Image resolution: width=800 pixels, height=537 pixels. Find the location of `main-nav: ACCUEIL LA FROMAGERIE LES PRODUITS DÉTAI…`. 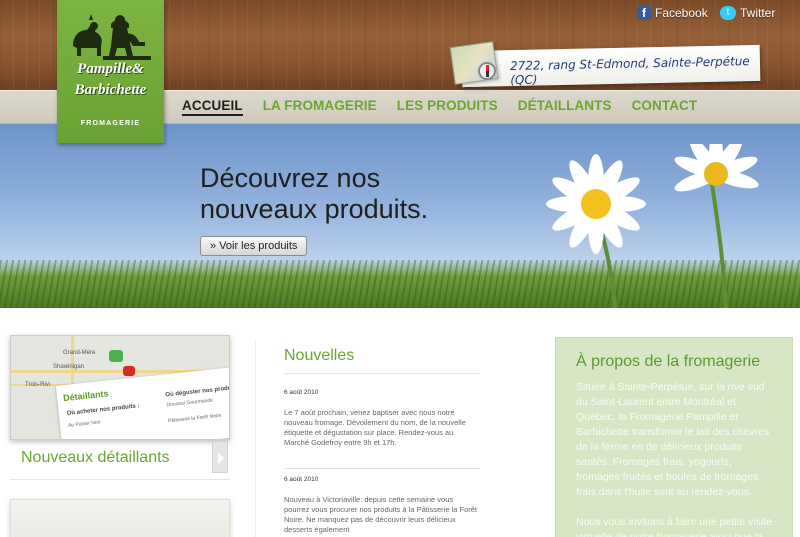

main-nav: ACCUEIL LA FROMAGERIE LES PRODUITS DÉTAI… is located at coordinates (439, 107).